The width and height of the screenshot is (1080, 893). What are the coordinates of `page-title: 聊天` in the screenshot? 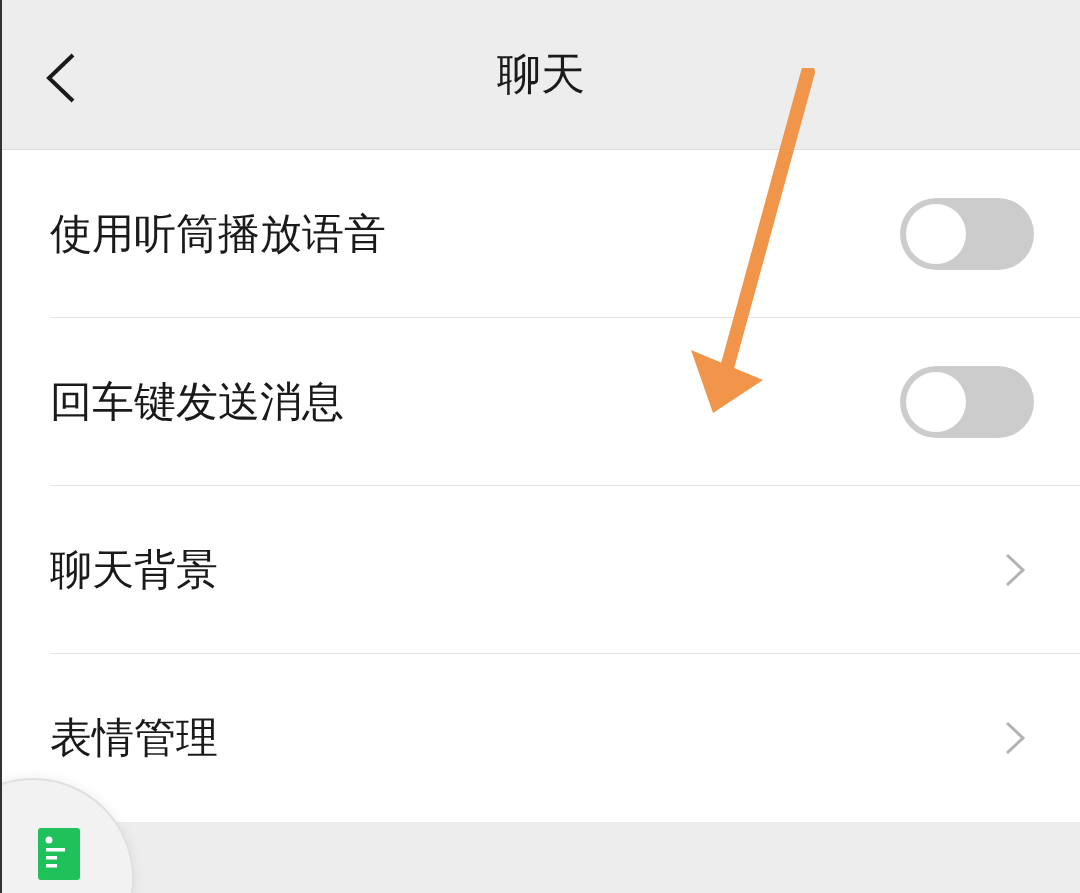 It's located at (541, 74).